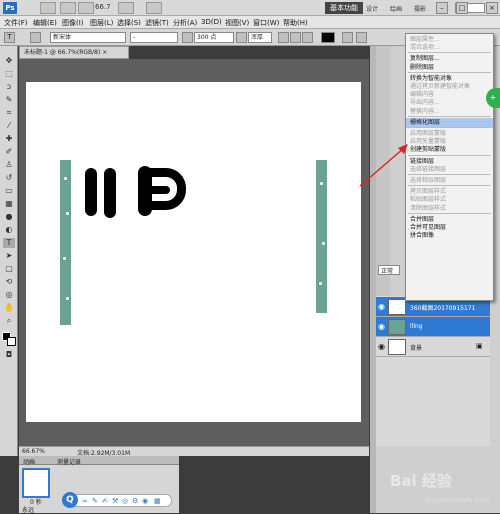 The image size is (500, 514). Describe the element at coordinates (9, 321) in the screenshot. I see `zoom-tool-icon: ⌕` at that location.